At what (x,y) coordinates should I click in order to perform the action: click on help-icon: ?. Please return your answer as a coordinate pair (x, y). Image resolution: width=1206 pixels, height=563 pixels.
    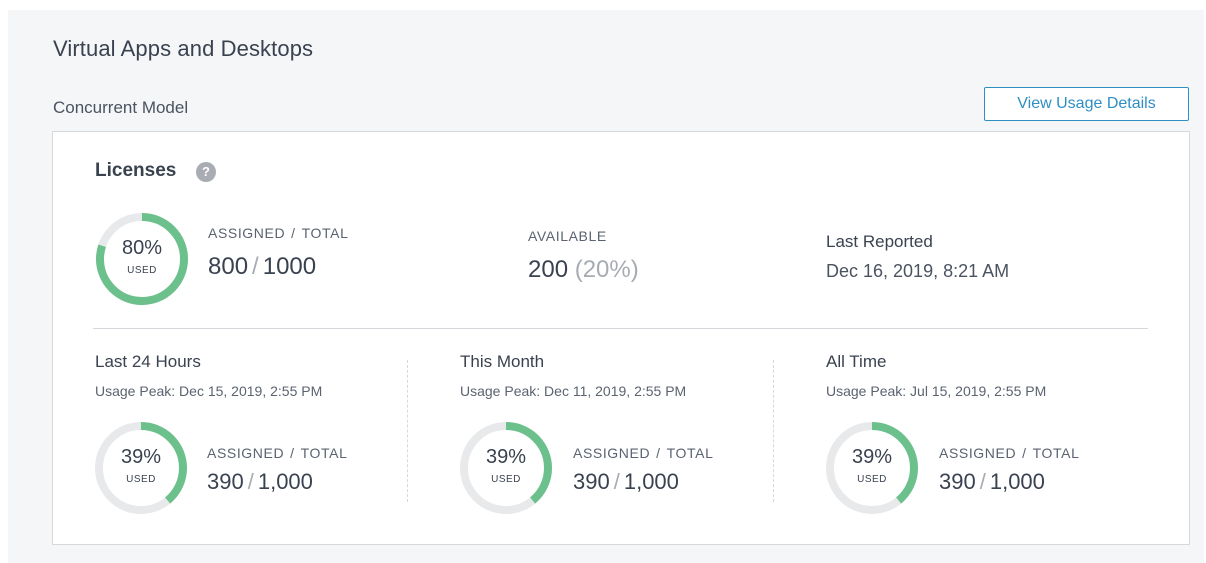
    Looking at the image, I should click on (206, 172).